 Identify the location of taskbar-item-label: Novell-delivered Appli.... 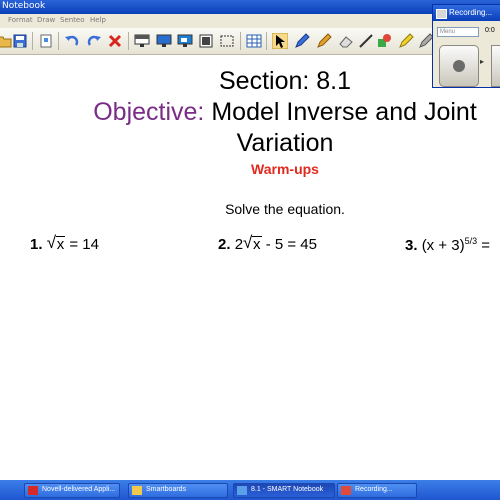
(79, 489).